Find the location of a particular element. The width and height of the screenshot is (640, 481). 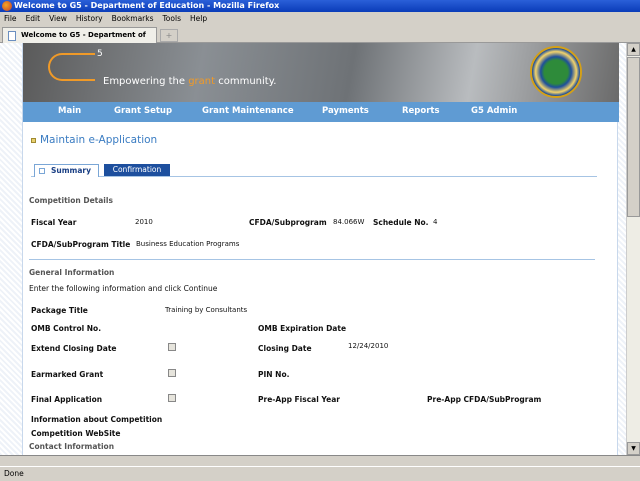

pin-label: PIN No. is located at coordinates (274, 374).